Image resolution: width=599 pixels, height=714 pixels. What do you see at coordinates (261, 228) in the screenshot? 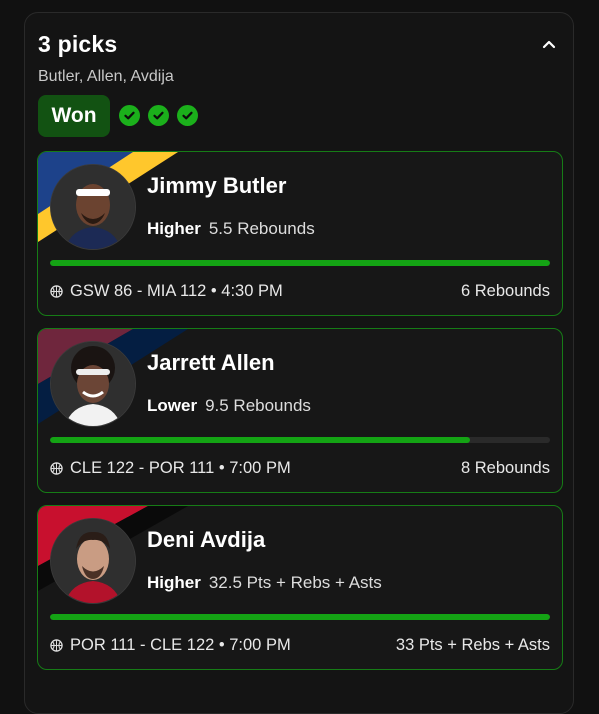
I see `pick-stat-line: 5.5 Rebounds` at bounding box center [261, 228].